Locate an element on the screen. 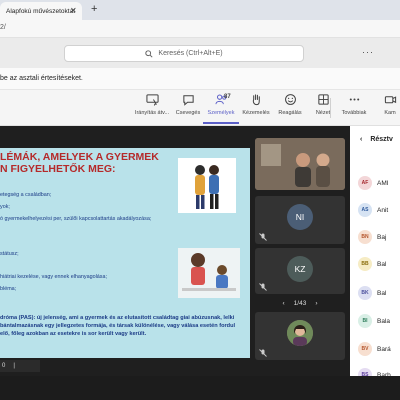 The width and height of the screenshot is (400, 400). teams-top-bar: Keresés (Ctrl+Alt+E) ··· is located at coordinates (200, 53).